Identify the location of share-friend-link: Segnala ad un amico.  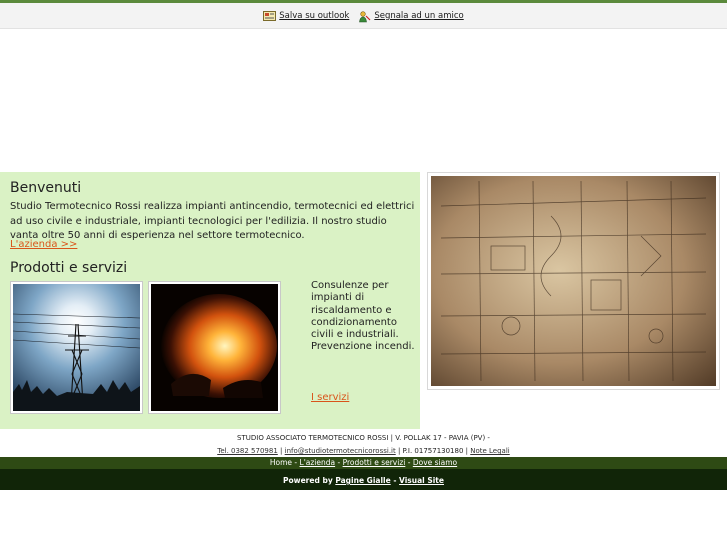
(411, 16).